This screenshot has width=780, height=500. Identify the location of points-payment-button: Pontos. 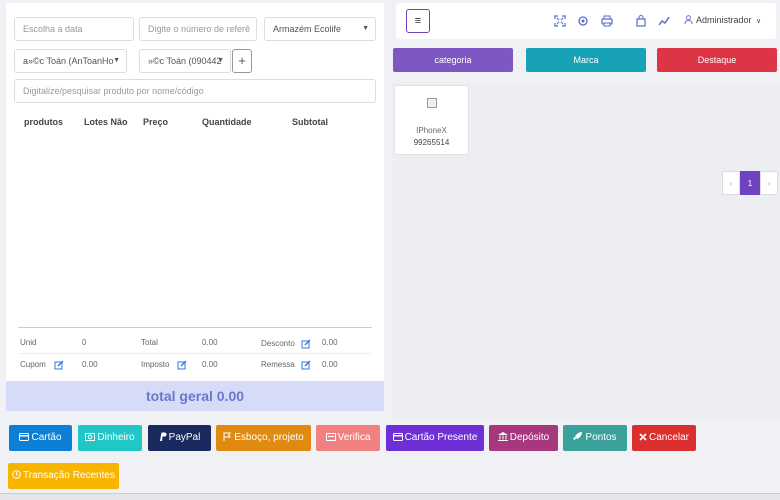
(595, 438).